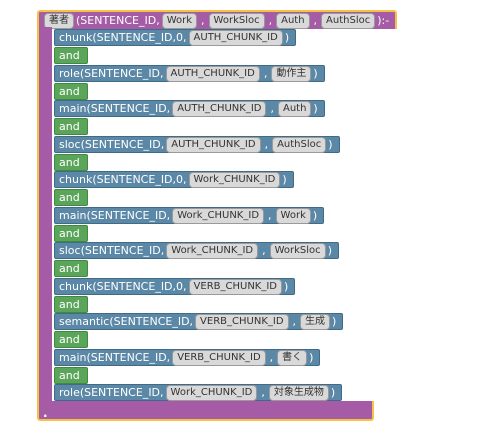 The width and height of the screenshot is (493, 440). What do you see at coordinates (298, 392) in the screenshot?
I see `argument-field: 対象生成物` at bounding box center [298, 392].